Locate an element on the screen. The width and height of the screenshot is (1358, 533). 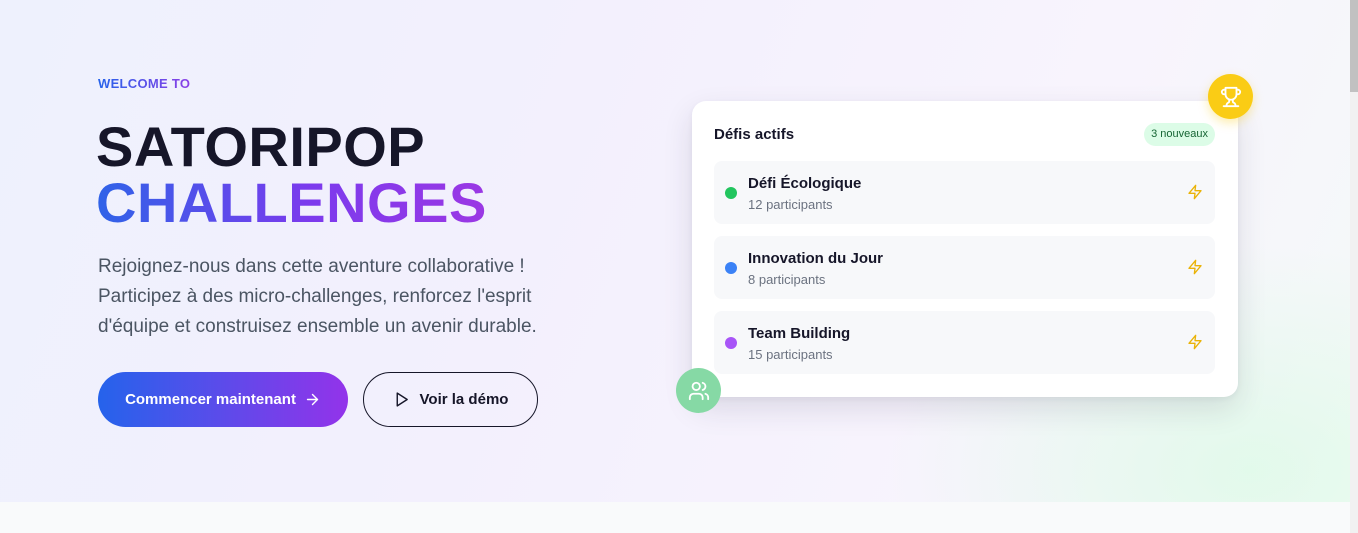
card-title: Défis actifs is located at coordinates (754, 134).